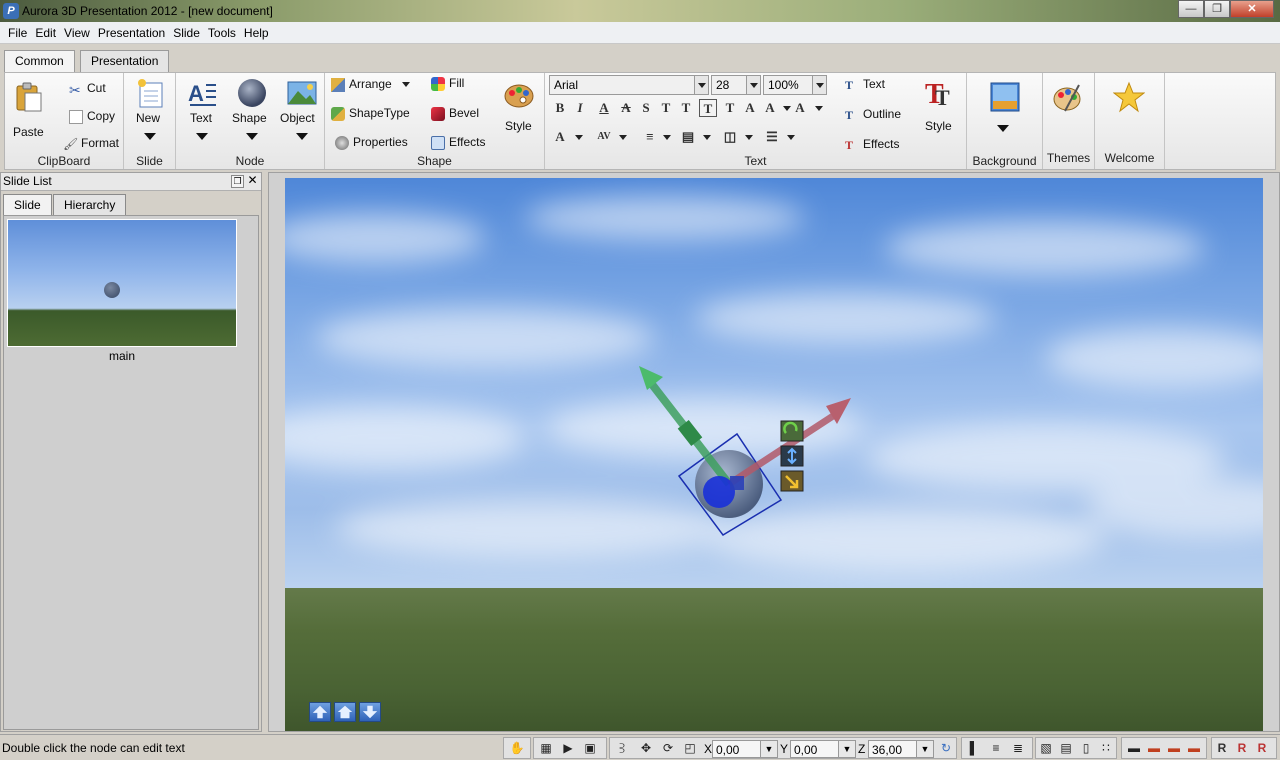  Describe the element at coordinates (646, 108) in the screenshot. I see `shadow-text-button: S` at that location.